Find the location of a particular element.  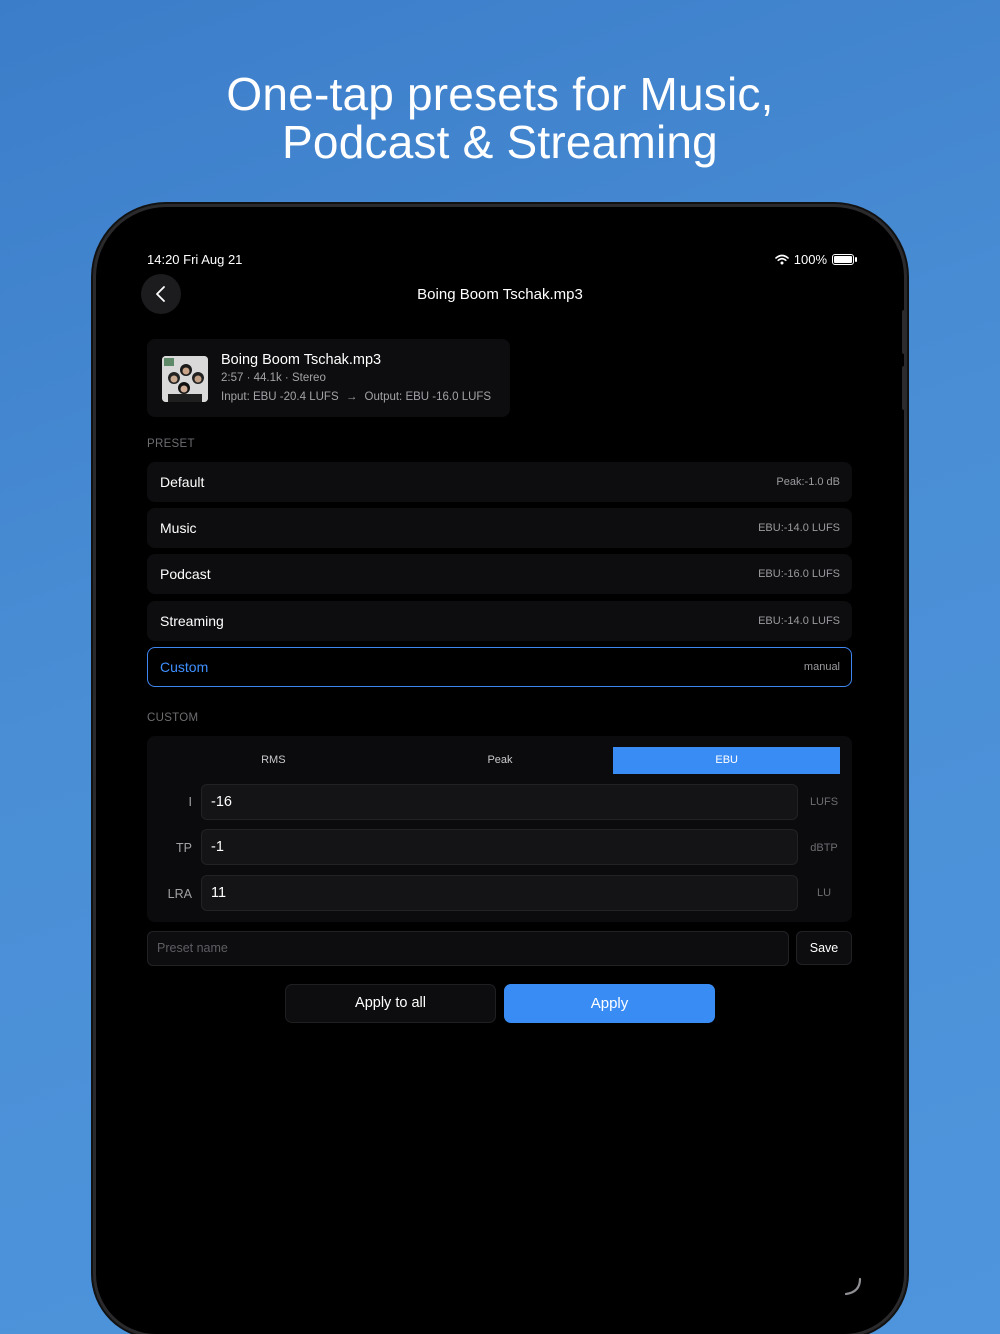

preset-name: Music is located at coordinates (178, 528).